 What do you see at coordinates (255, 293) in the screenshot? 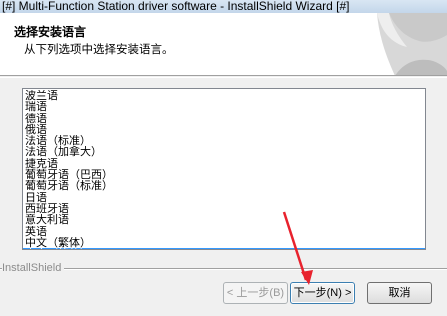
I see `back-button: < 上一步(B)` at bounding box center [255, 293].